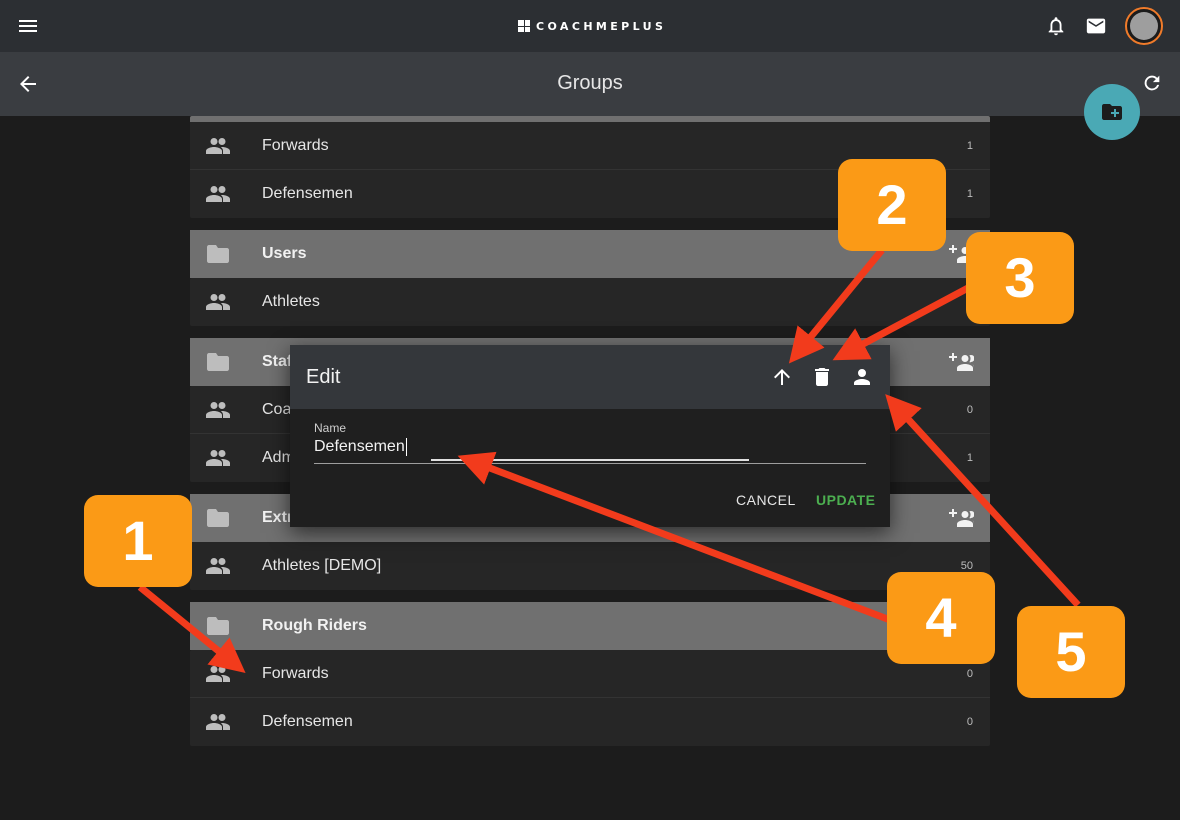 This screenshot has width=1180, height=820. I want to click on callout-badge-1: 1, so click(138, 541).